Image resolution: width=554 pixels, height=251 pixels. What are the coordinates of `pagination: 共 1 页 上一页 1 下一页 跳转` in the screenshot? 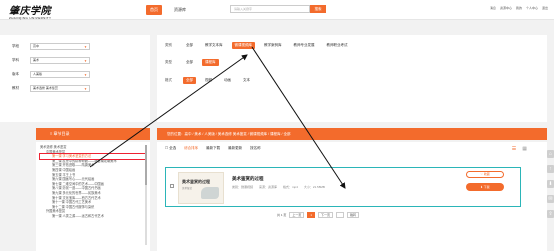 It's located at (318, 215).